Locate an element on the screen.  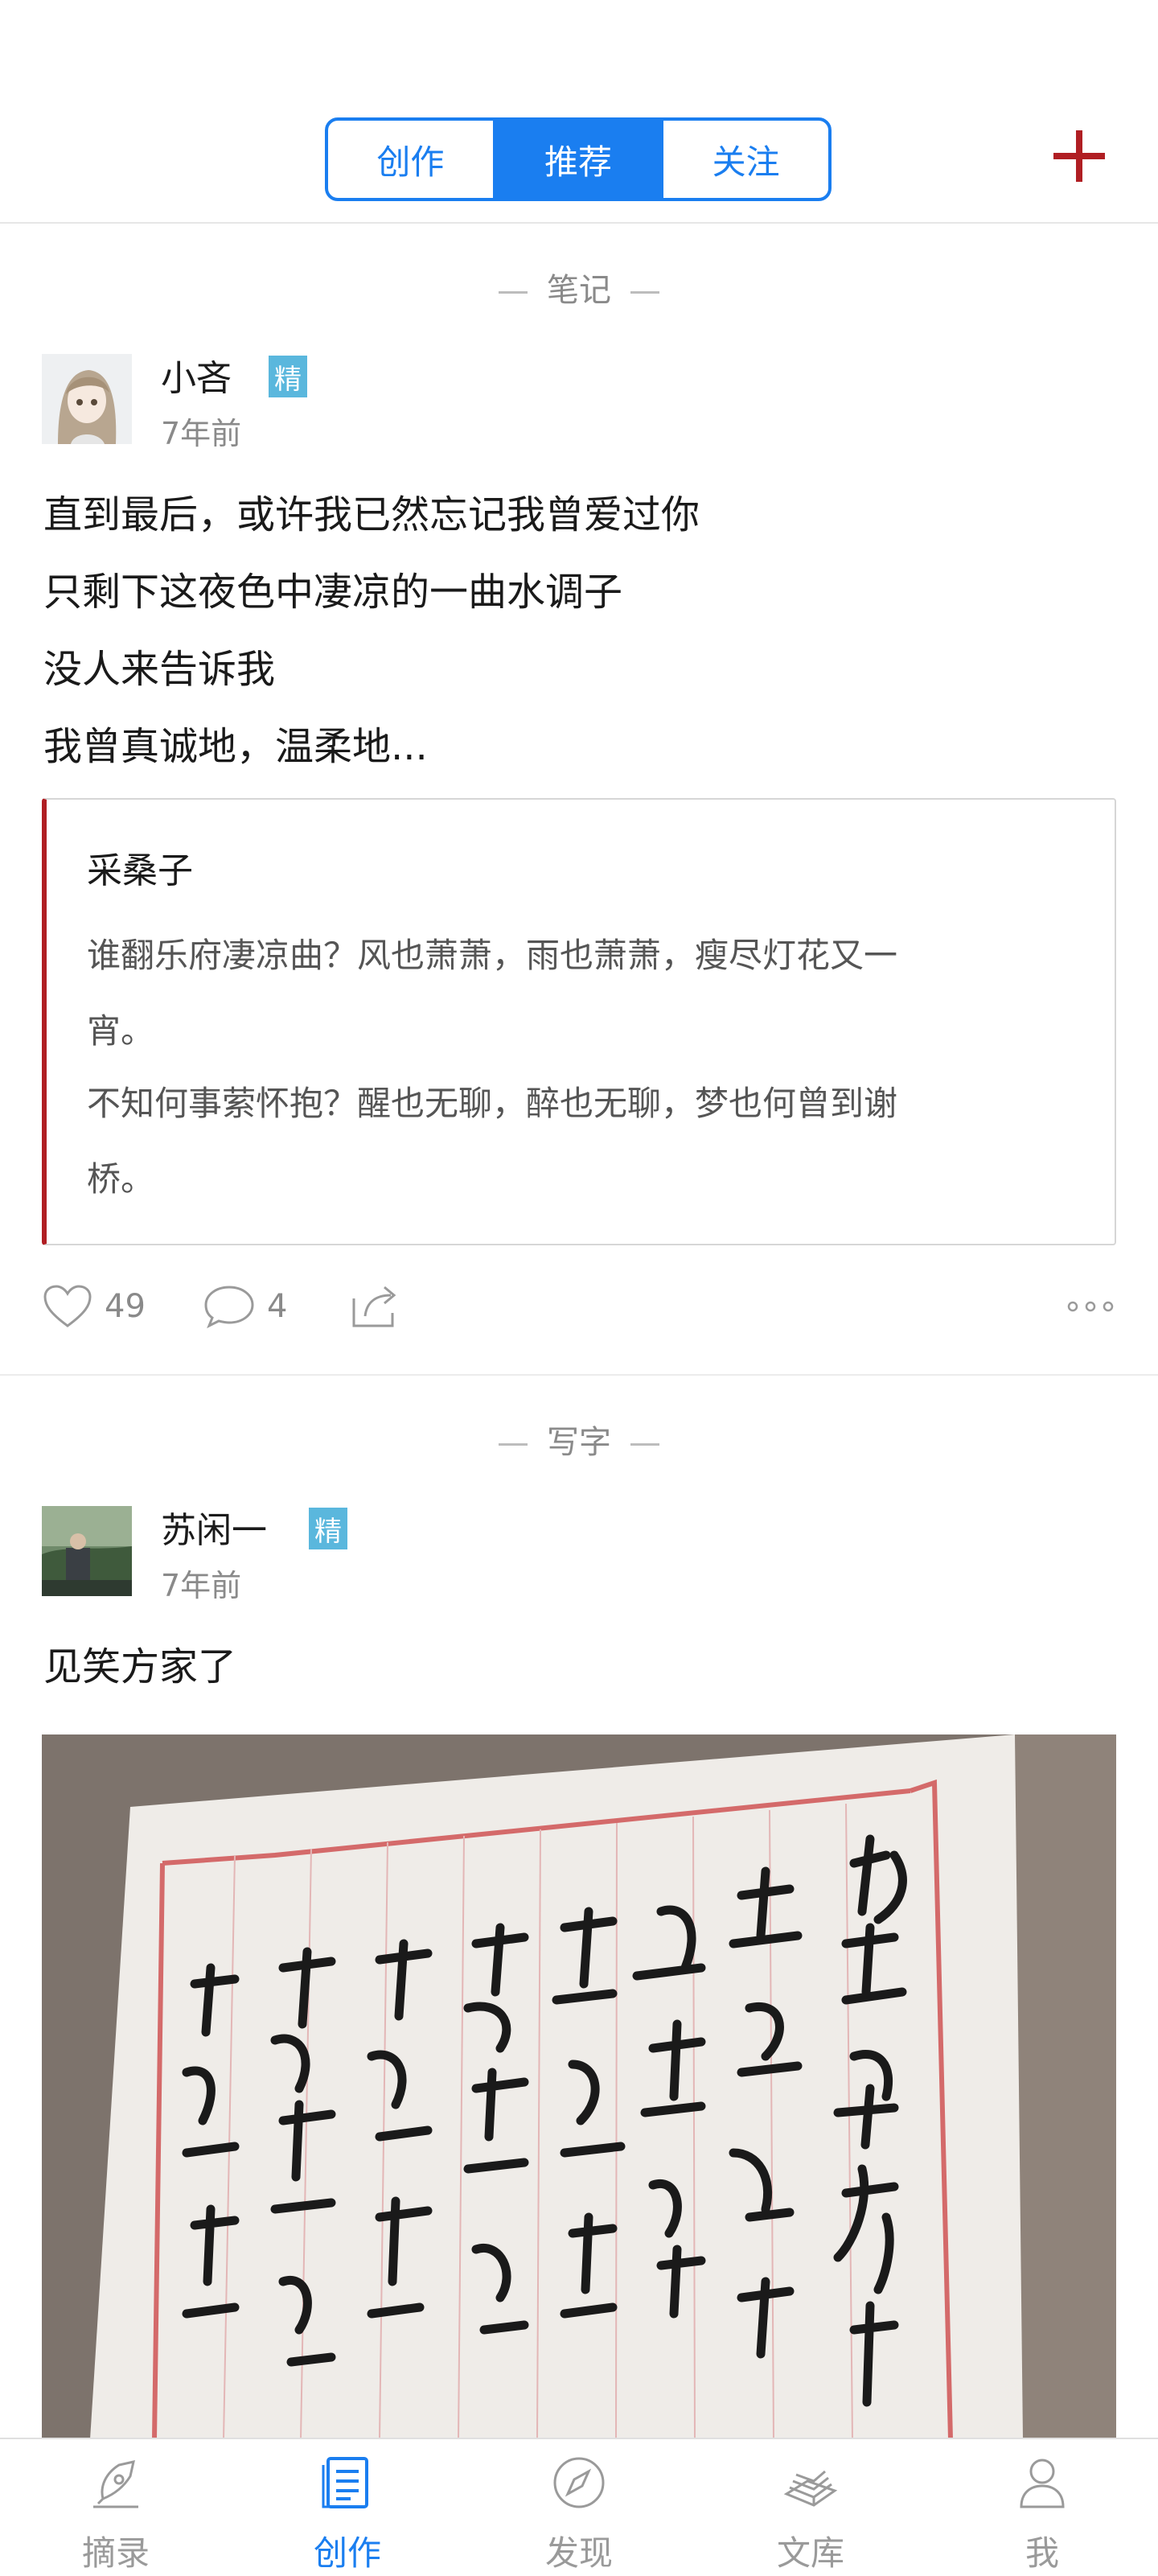
nav-item-discover: 发现 is located at coordinates (579, 2507).